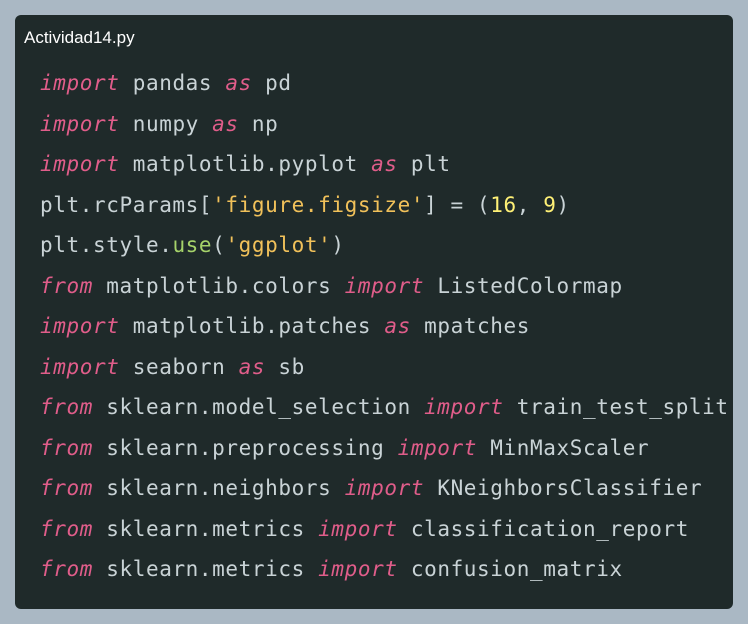  Describe the element at coordinates (384, 245) in the screenshot. I see `code-line: plt.style.use('ggplot')` at that location.